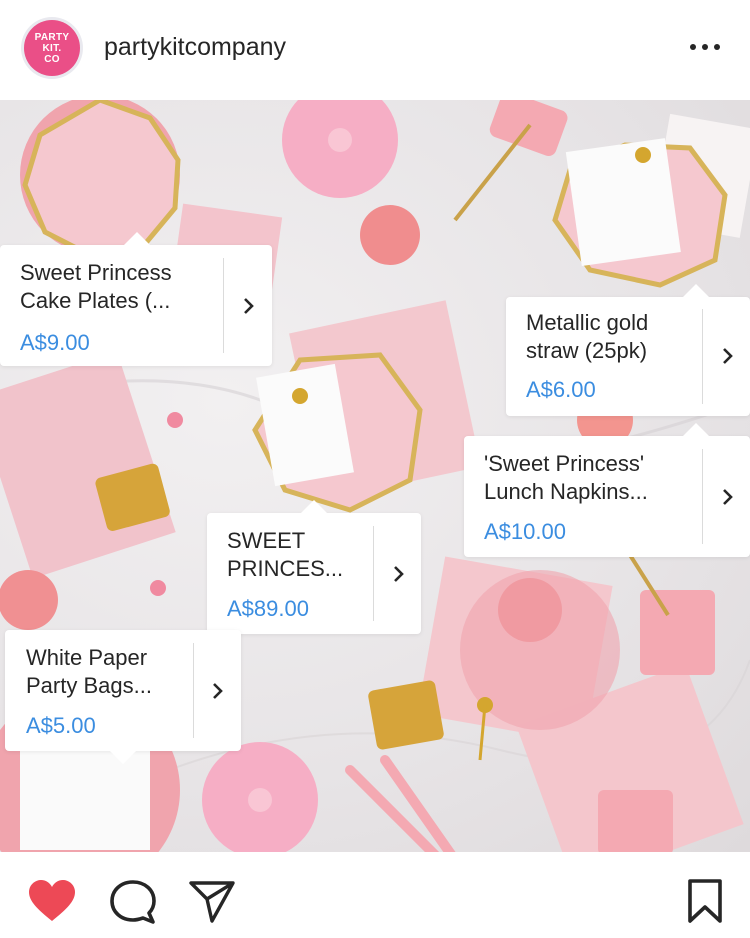  Describe the element at coordinates (212, 902) in the screenshot. I see `send-icon` at that location.